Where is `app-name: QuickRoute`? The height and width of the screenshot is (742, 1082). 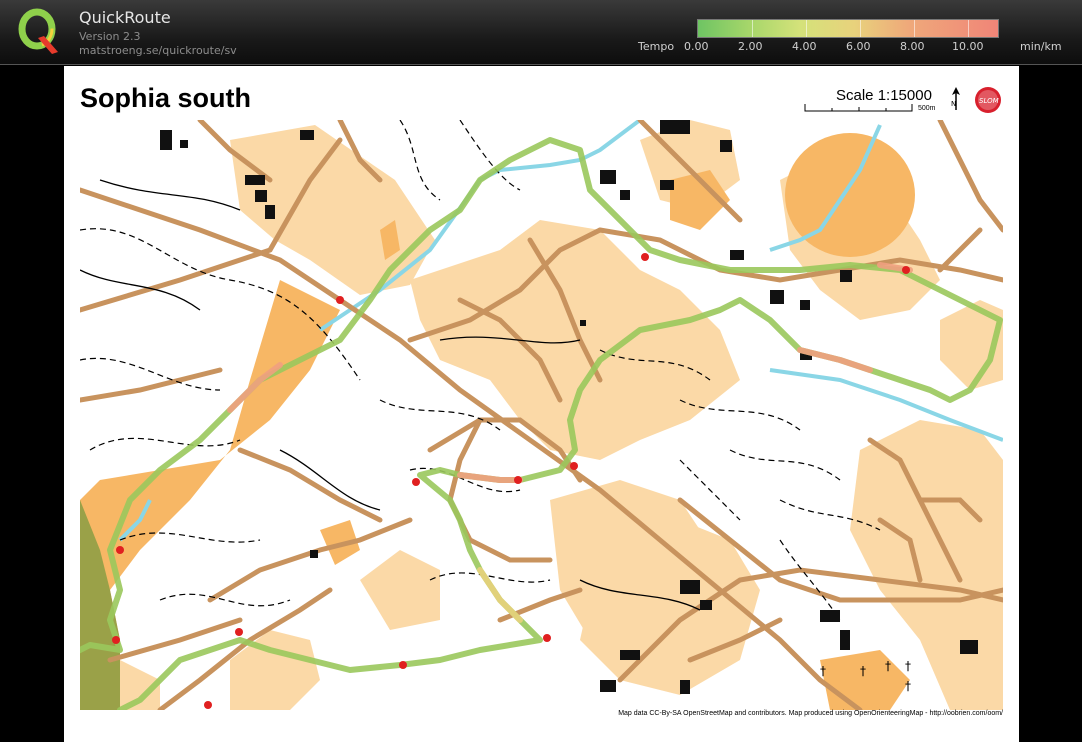
app-name: QuickRoute is located at coordinates (125, 17).